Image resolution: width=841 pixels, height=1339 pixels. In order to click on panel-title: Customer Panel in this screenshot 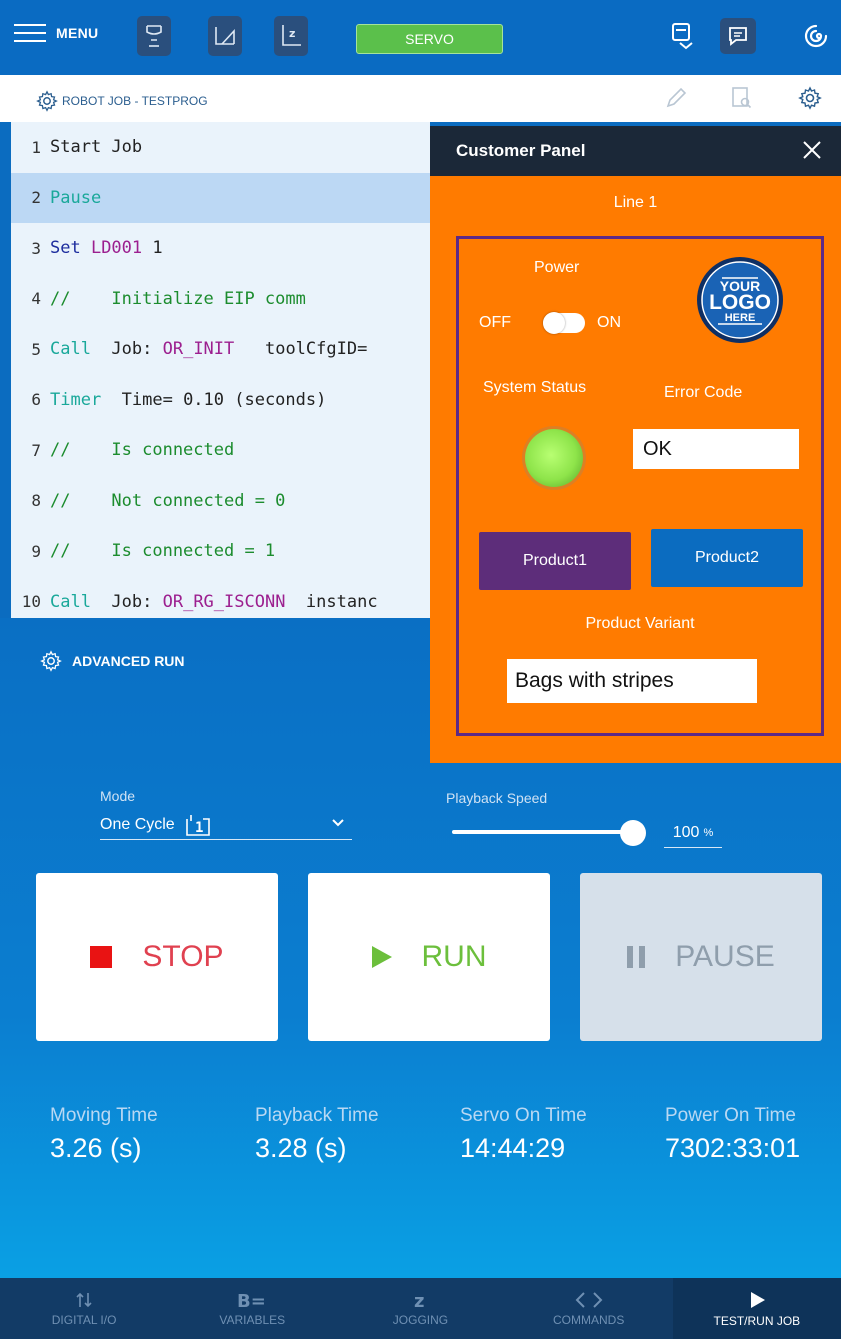, I will do `click(521, 150)`.